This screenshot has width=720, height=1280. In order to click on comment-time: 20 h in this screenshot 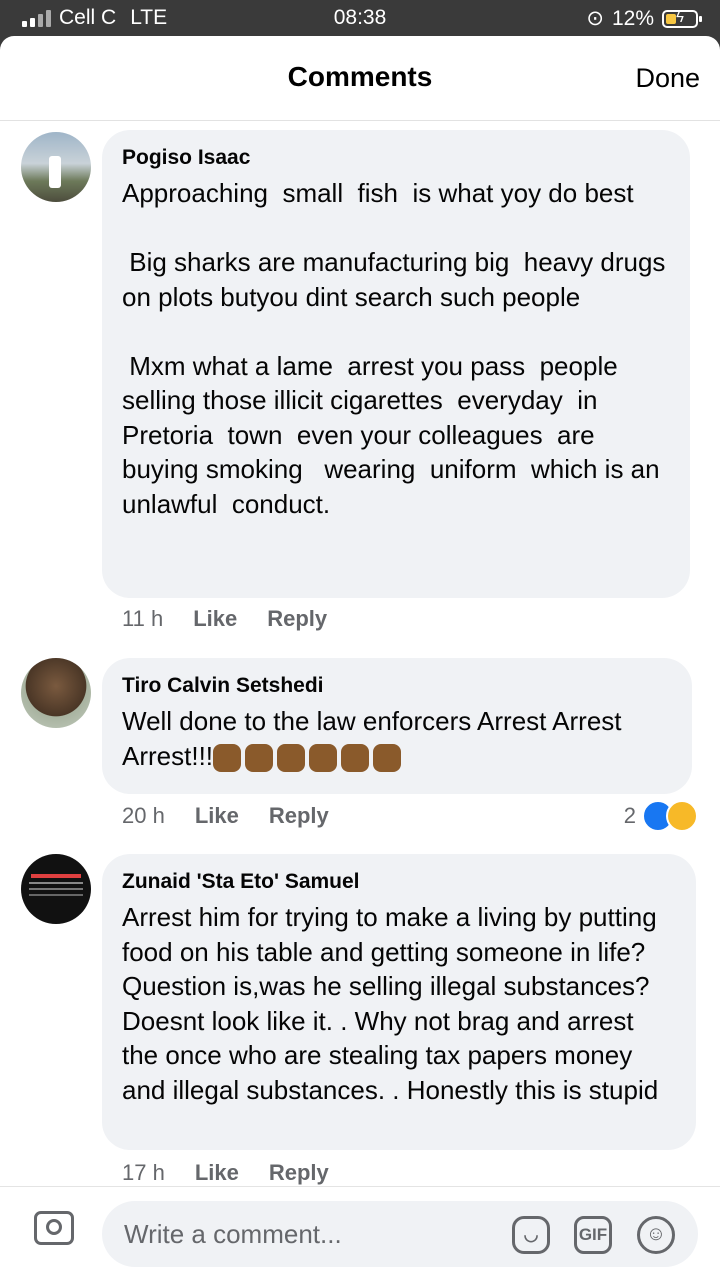, I will do `click(143, 815)`.